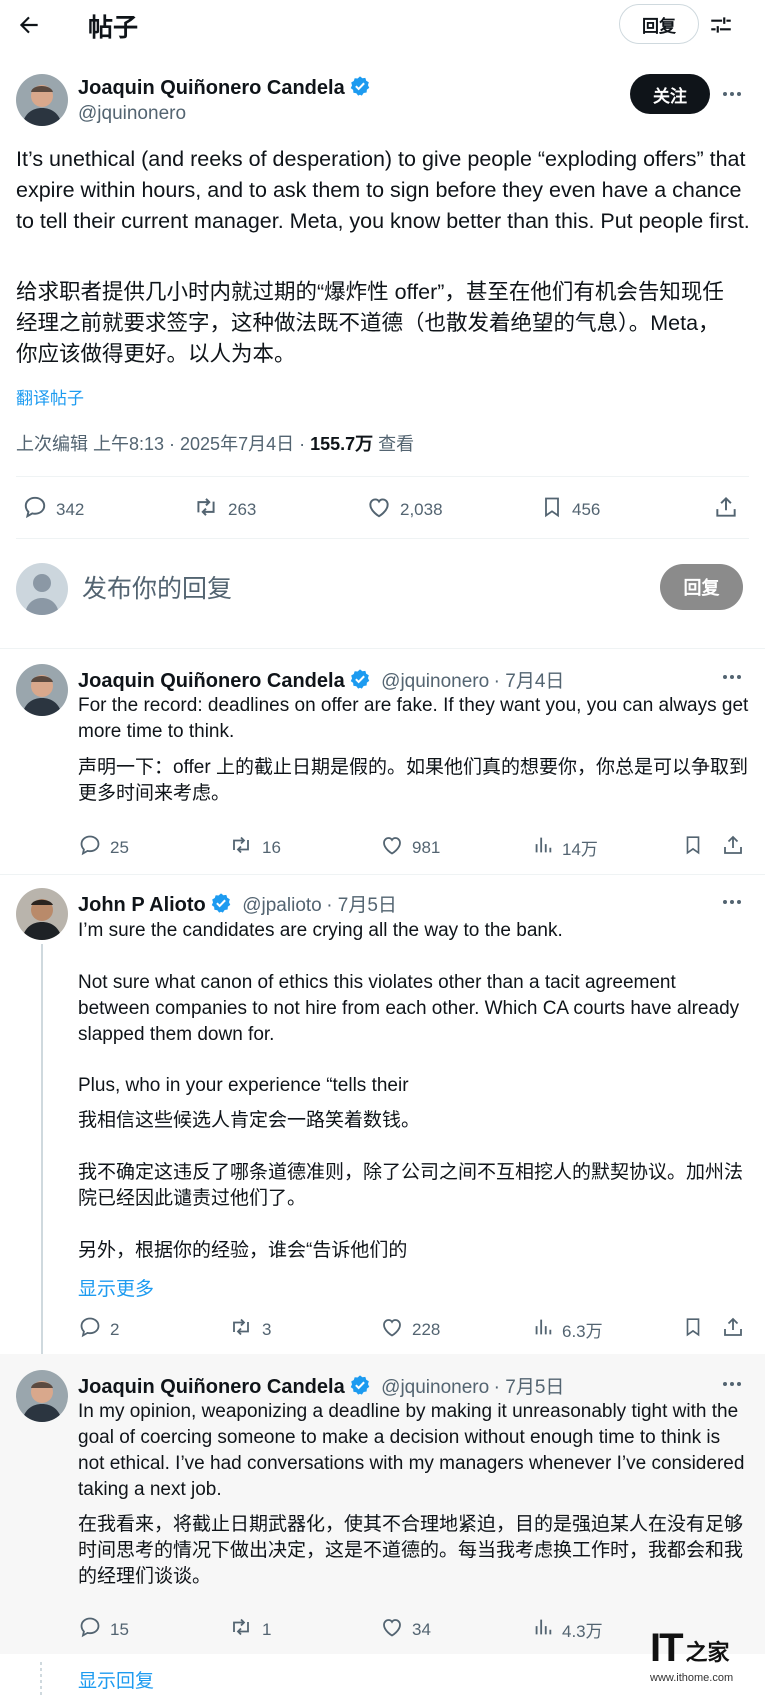 The width and height of the screenshot is (765, 1700). What do you see at coordinates (586, 509) in the screenshot?
I see `bookmark-count: 456` at bounding box center [586, 509].